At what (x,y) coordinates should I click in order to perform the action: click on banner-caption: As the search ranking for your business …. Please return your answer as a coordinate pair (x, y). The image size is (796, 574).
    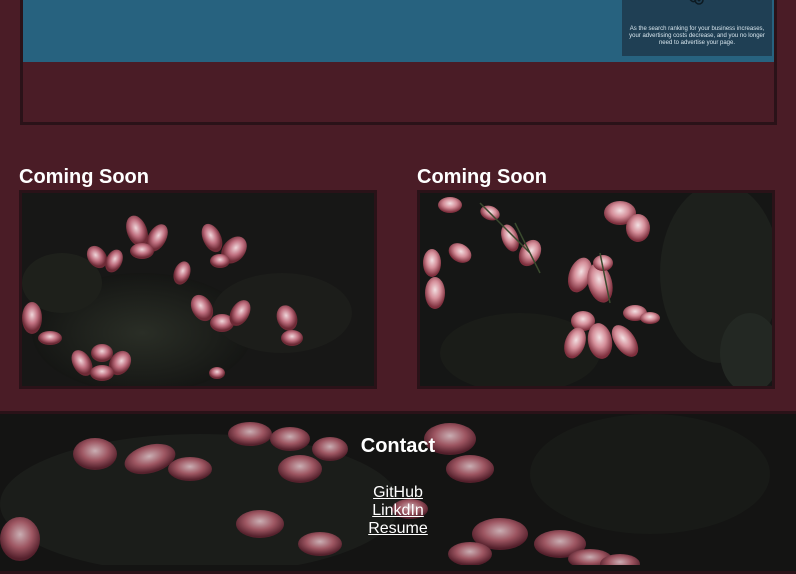
    Looking at the image, I should click on (697, 36).